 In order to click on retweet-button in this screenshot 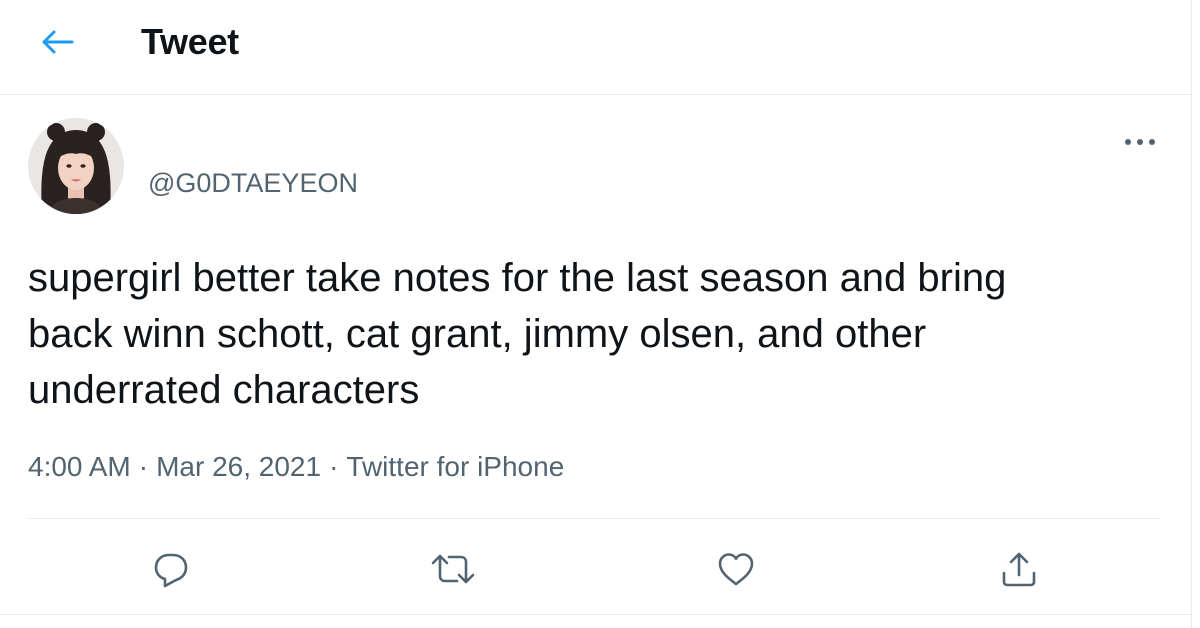, I will do `click(453, 569)`.